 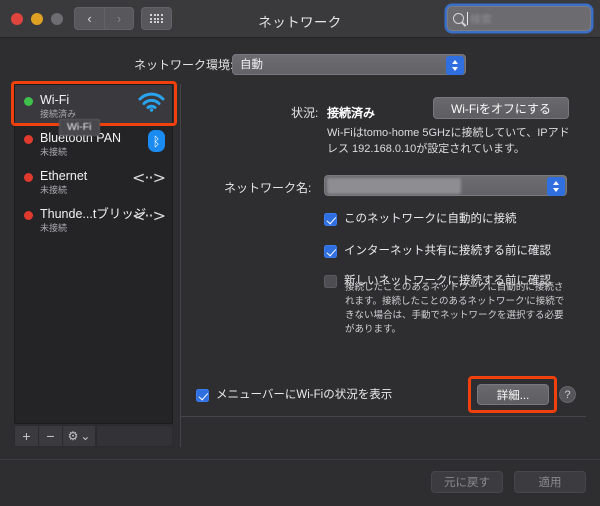 I want to click on help-button: ?, so click(x=567, y=394).